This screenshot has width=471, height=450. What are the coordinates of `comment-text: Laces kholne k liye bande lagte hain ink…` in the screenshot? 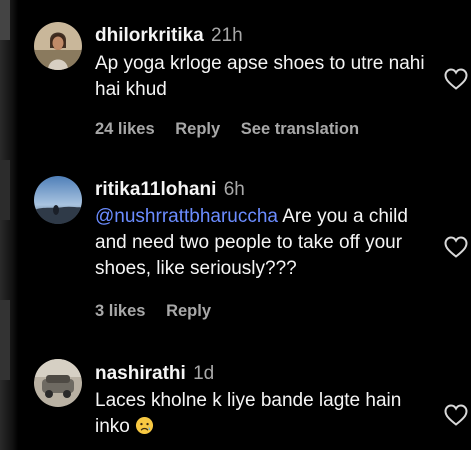 It's located at (248, 413).